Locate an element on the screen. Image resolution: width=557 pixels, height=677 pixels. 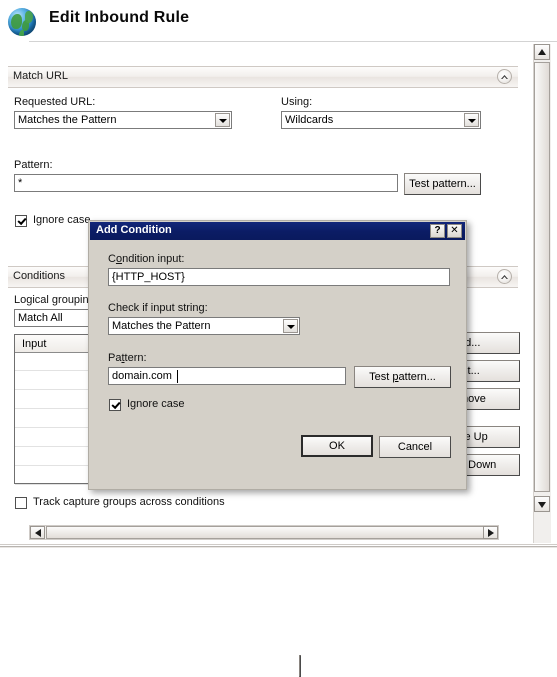
match-url-section-title: Match URL is located at coordinates (41, 76).